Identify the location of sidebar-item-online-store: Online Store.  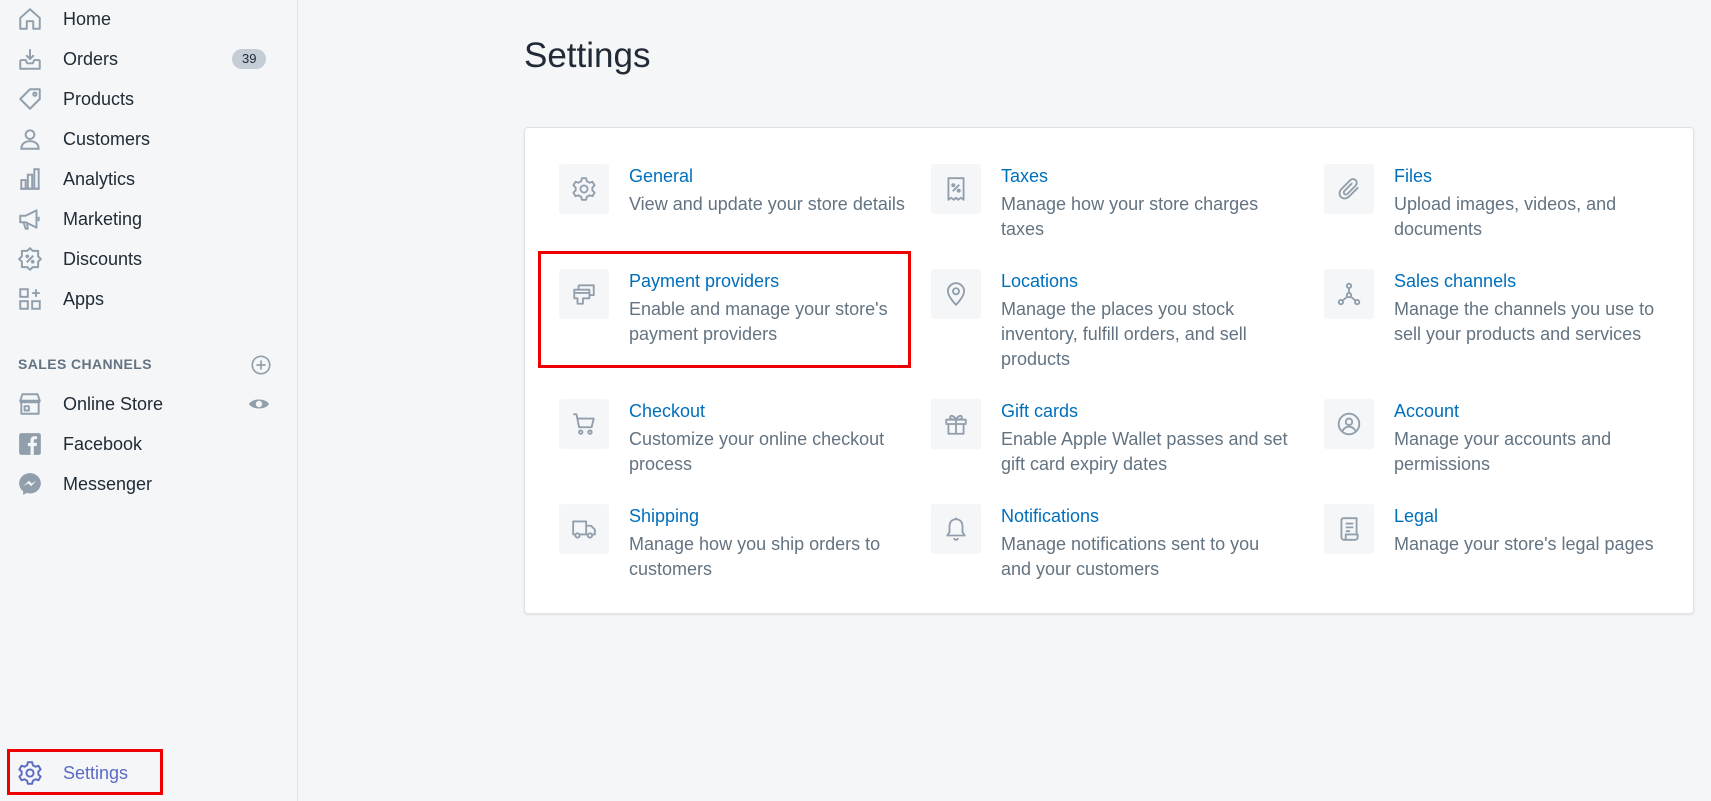
(141, 404).